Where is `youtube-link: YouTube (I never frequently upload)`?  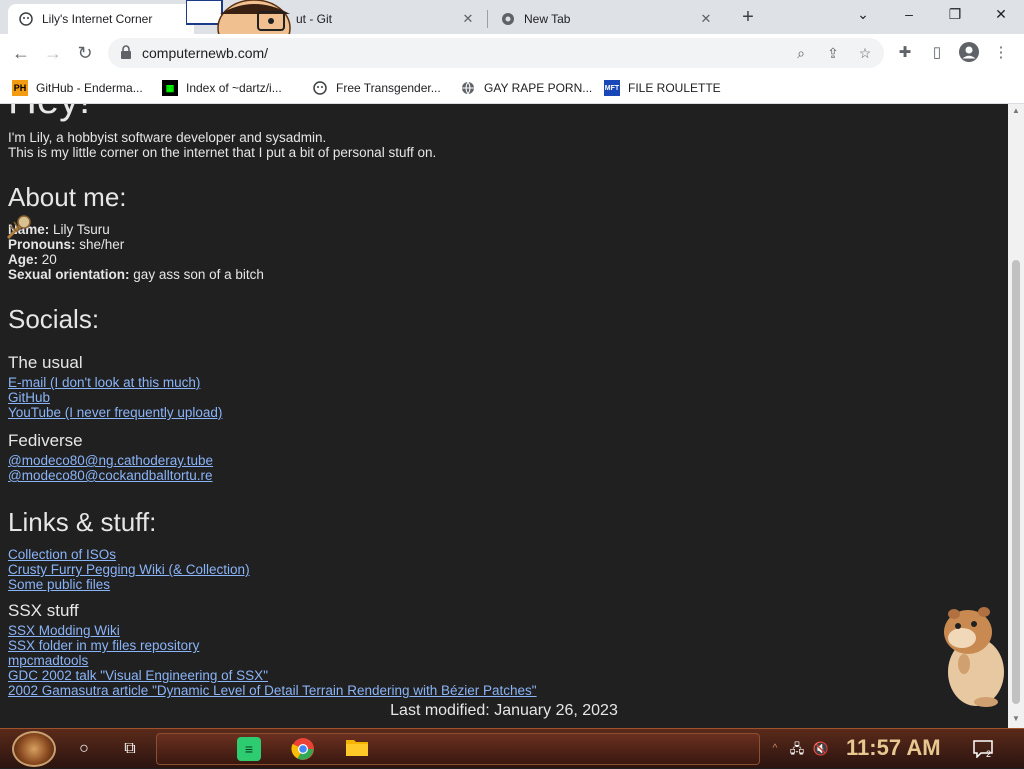
youtube-link: YouTube (I never frequently upload) is located at coordinates (115, 412).